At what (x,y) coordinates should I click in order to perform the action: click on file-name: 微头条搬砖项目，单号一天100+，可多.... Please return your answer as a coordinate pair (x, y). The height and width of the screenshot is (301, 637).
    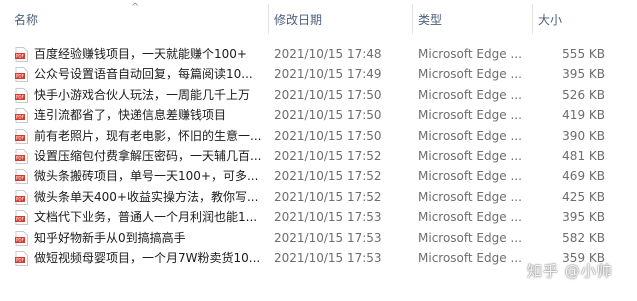
    Looking at the image, I should click on (146, 176).